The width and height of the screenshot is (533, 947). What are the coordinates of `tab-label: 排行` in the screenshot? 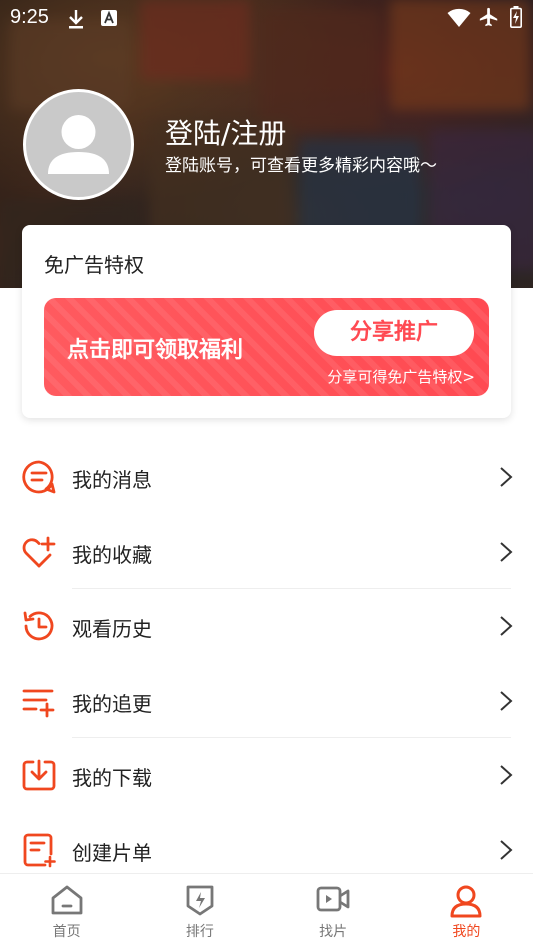 It's located at (199, 932).